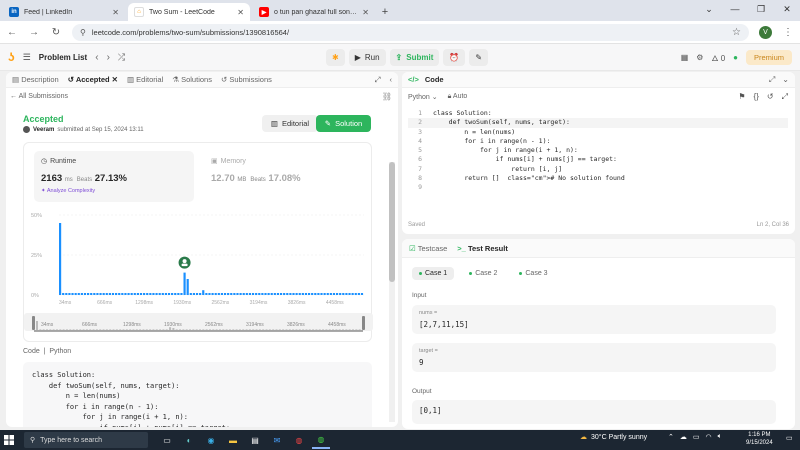 Image resolution: width=800 pixels, height=450 pixels. I want to click on gear-icon: ⚙, so click(699, 57).